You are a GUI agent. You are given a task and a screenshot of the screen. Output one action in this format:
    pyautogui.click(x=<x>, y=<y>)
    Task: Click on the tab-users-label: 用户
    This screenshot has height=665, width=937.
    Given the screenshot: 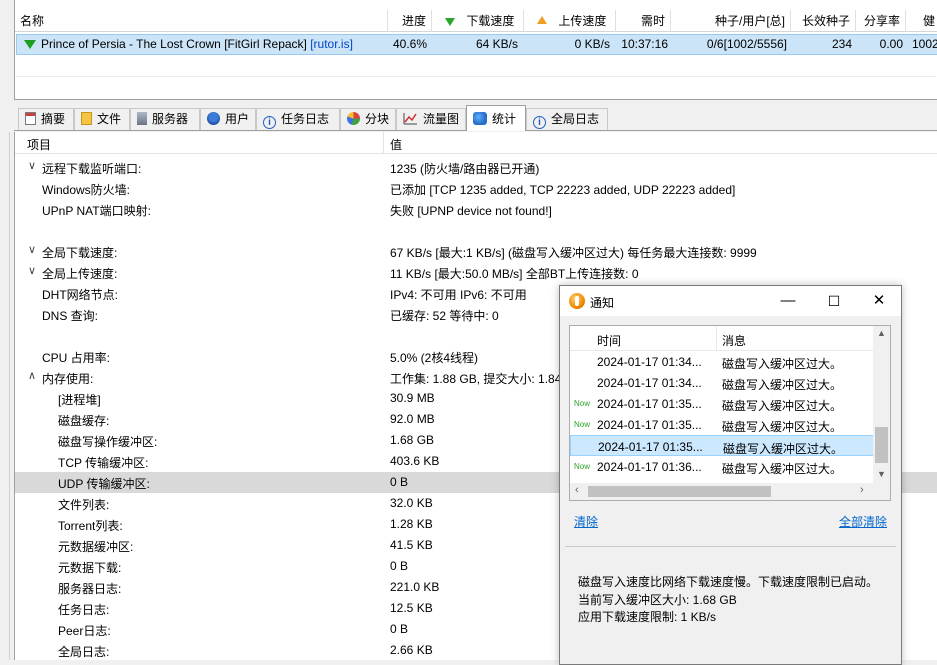 What is the action you would take?
    pyautogui.click(x=237, y=119)
    